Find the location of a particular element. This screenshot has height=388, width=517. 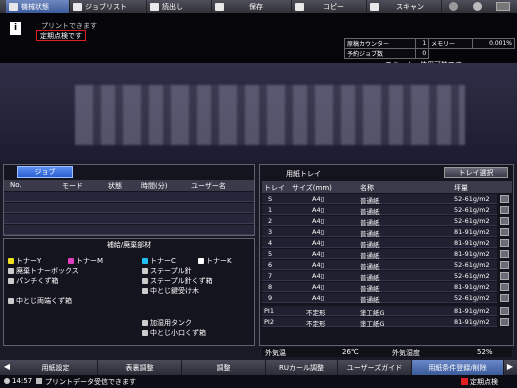

tab-machine-status: 機械状態 is located at coordinates (38, 6).